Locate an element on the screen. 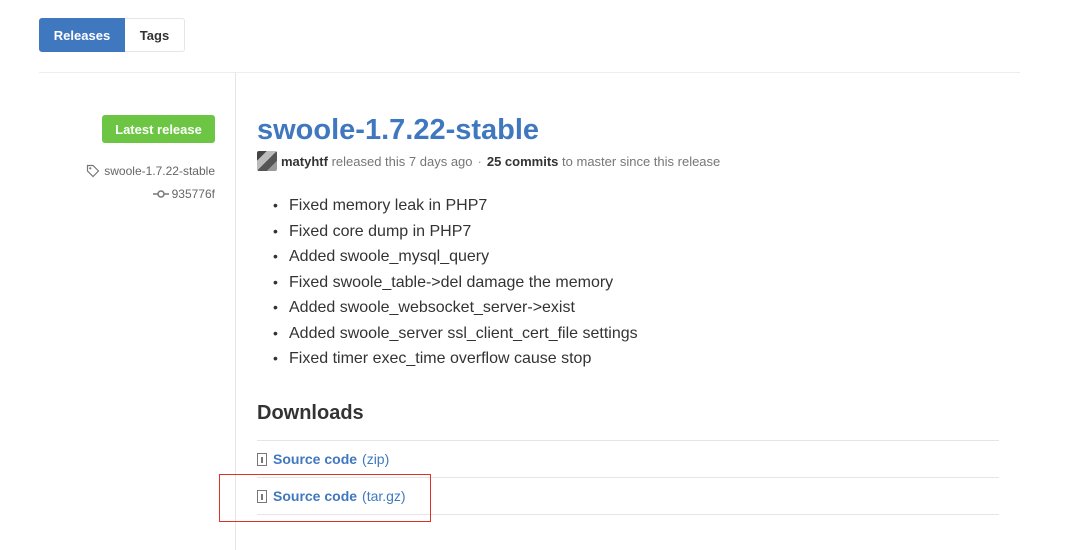 This screenshot has height=550, width=1077. list-item: • Added swoole_mysql_query is located at coordinates (455, 257).